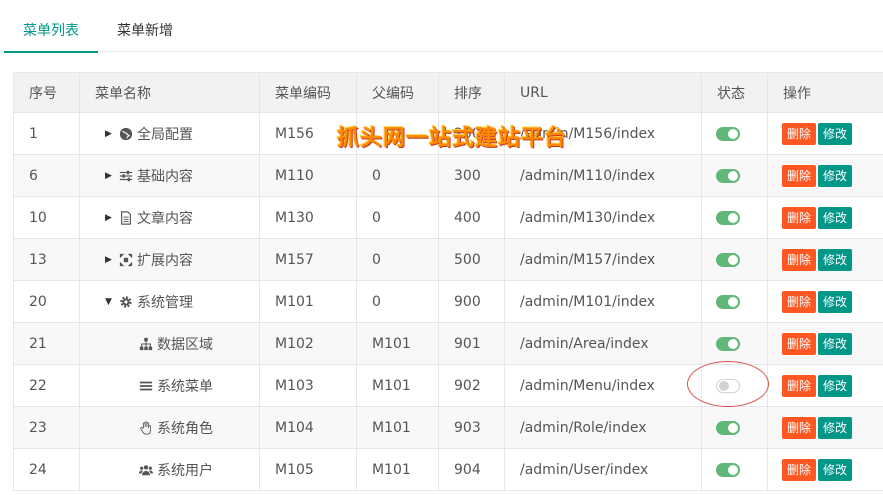 The image size is (883, 495). What do you see at coordinates (603, 217) in the screenshot?
I see `cell-url: /admin/M130/index` at bounding box center [603, 217].